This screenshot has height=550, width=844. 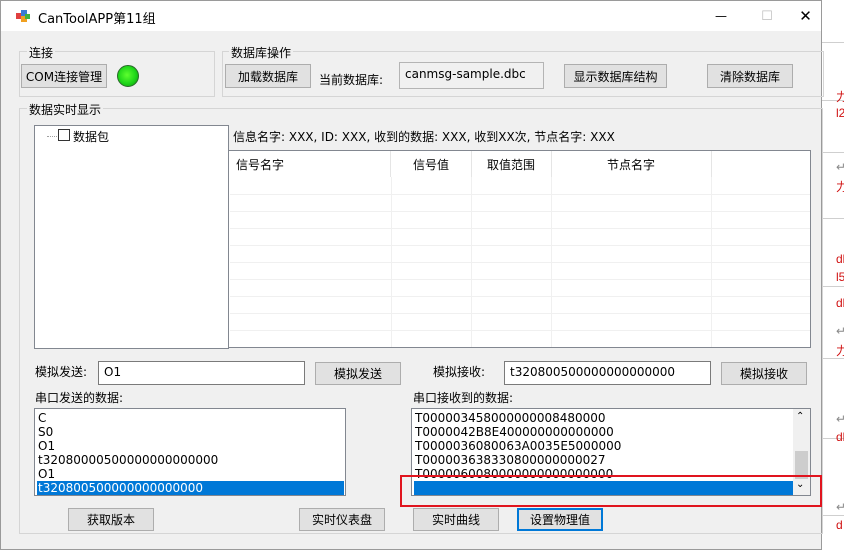 What do you see at coordinates (631, 164) in the screenshot?
I see `column-node-name: 节点名字` at bounding box center [631, 164].